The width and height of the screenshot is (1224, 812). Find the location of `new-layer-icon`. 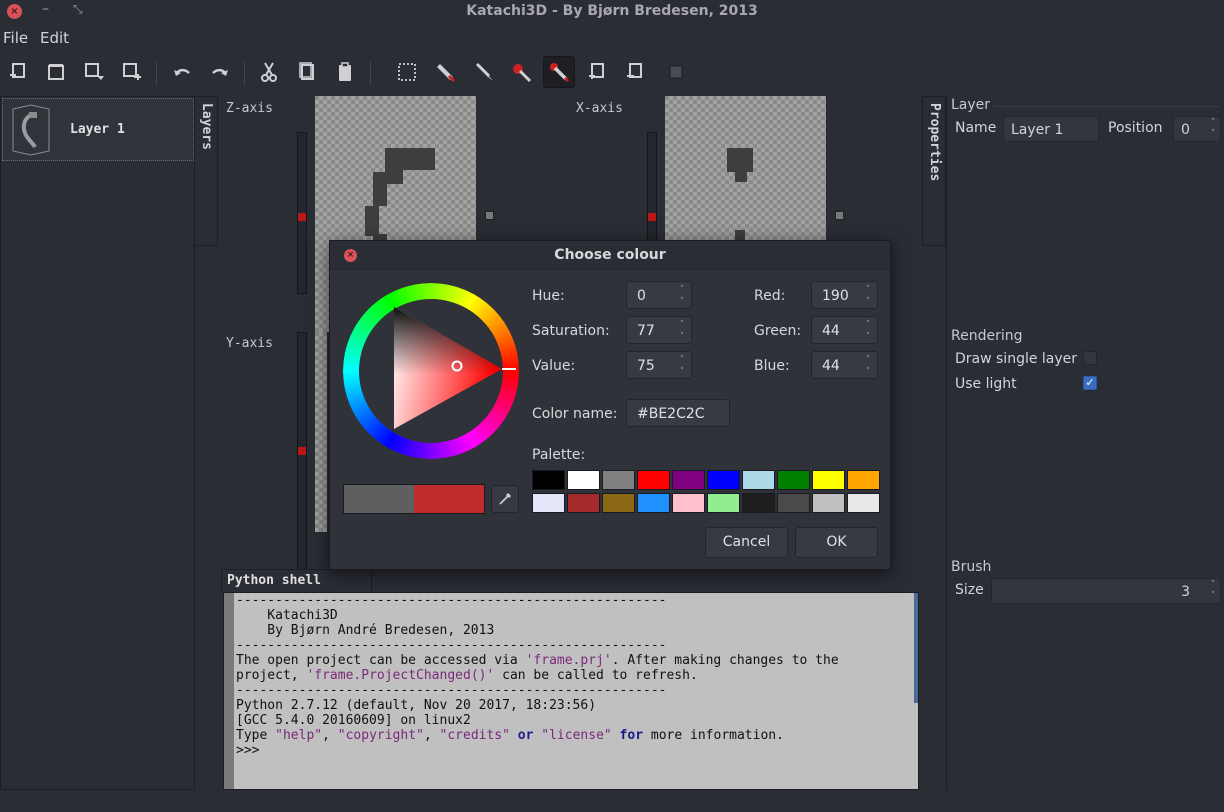

new-layer-icon is located at coordinates (17, 70).